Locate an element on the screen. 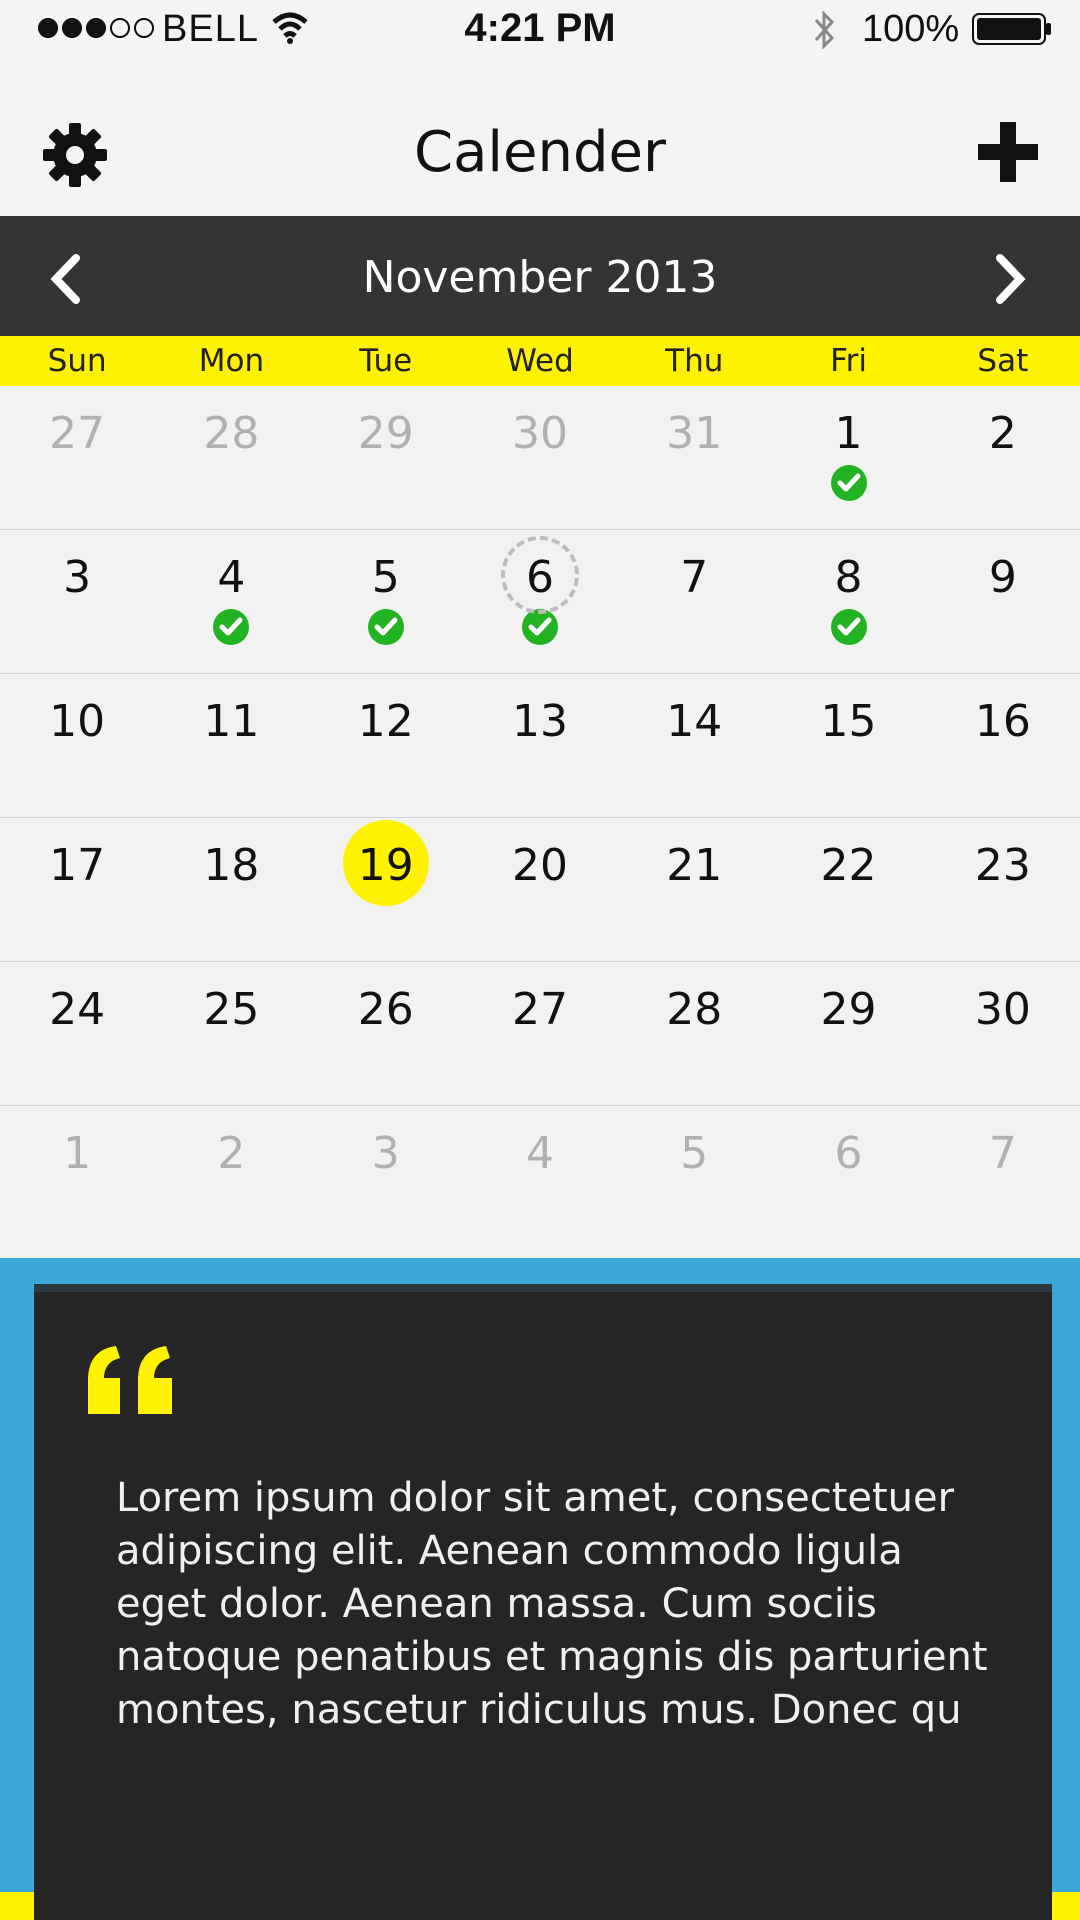  weekday-label: Fri is located at coordinates (849, 361).